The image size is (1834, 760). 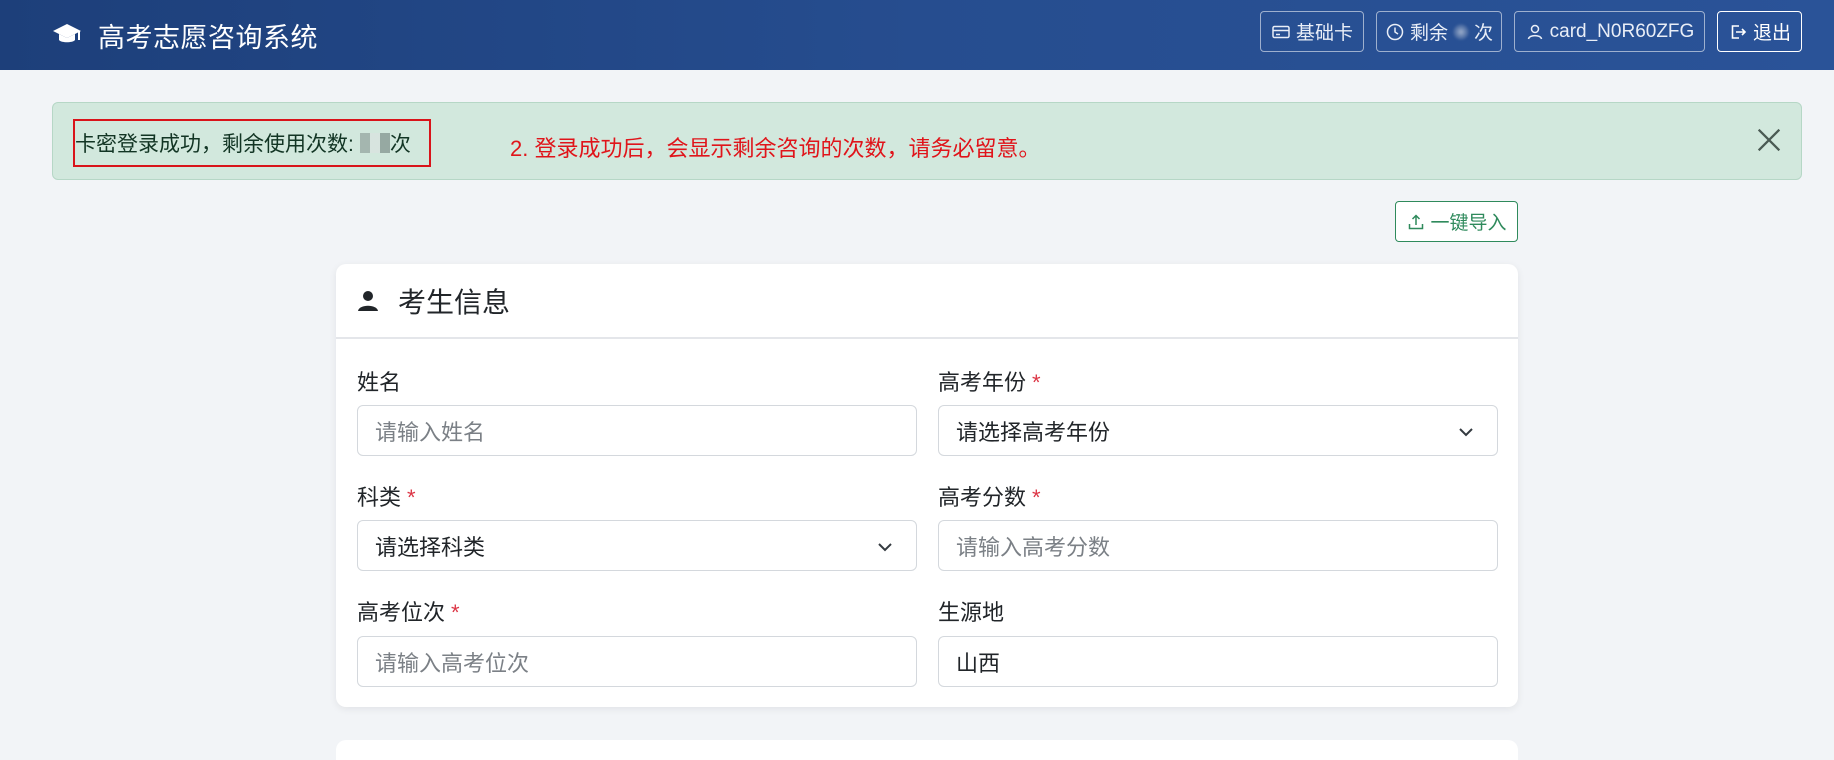 What do you see at coordinates (1416, 221) in the screenshot?
I see `upload-icon` at bounding box center [1416, 221].